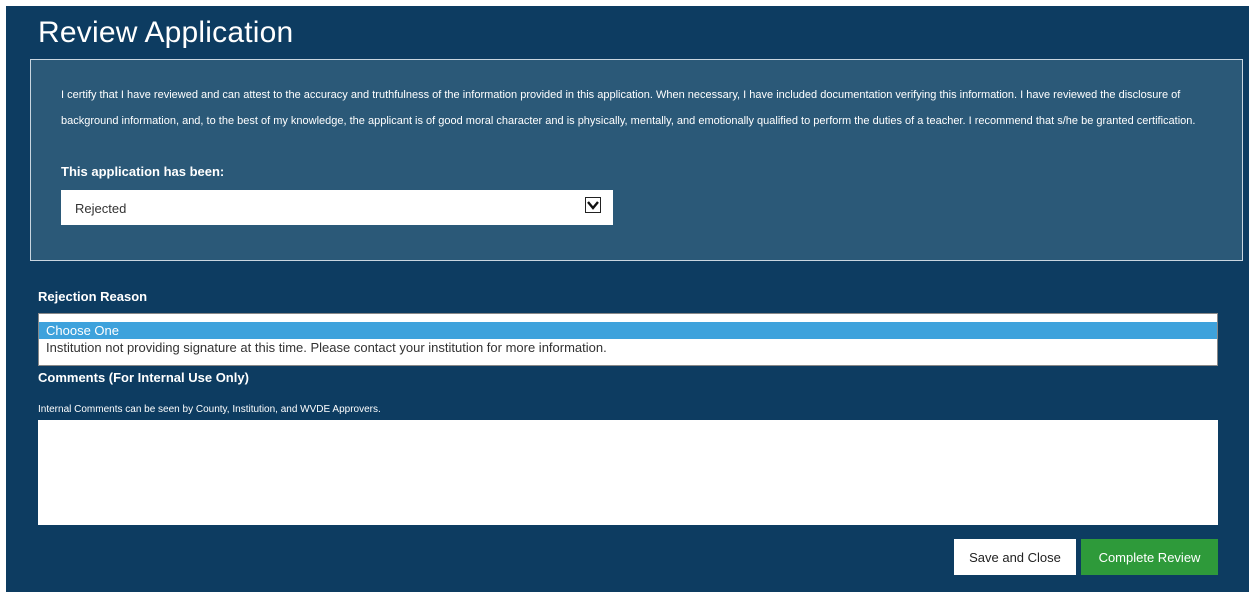 The width and height of the screenshot is (1249, 592). I want to click on status-label: This application has been:, so click(143, 171).